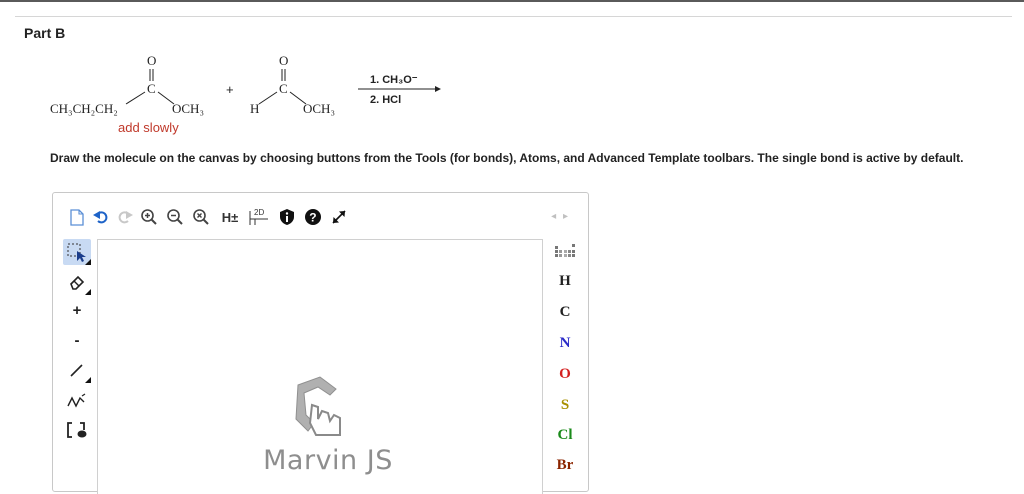  Describe the element at coordinates (318, 406) in the screenshot. I see `marvin-logo-icon` at that location.